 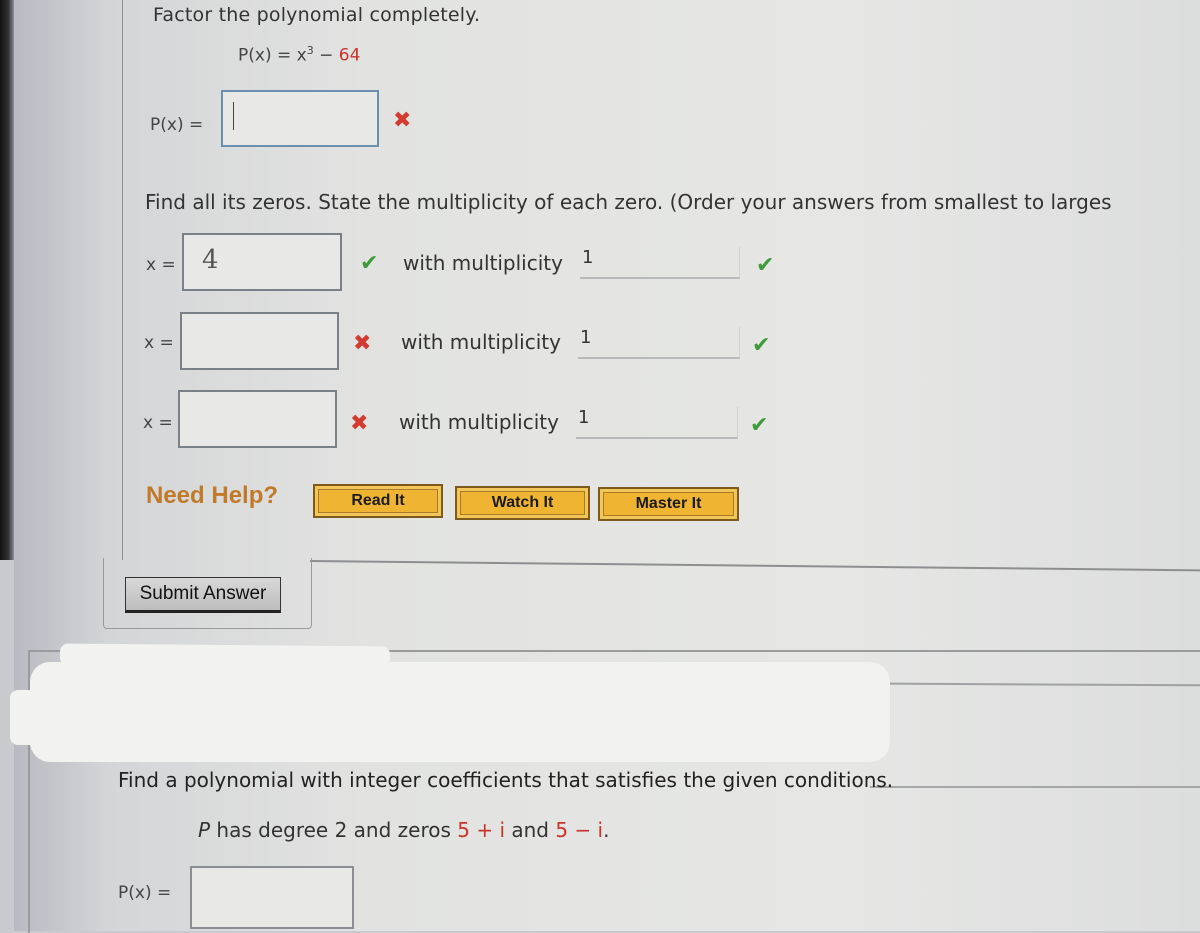 What do you see at coordinates (233, 116) in the screenshot?
I see `text-caret` at bounding box center [233, 116].